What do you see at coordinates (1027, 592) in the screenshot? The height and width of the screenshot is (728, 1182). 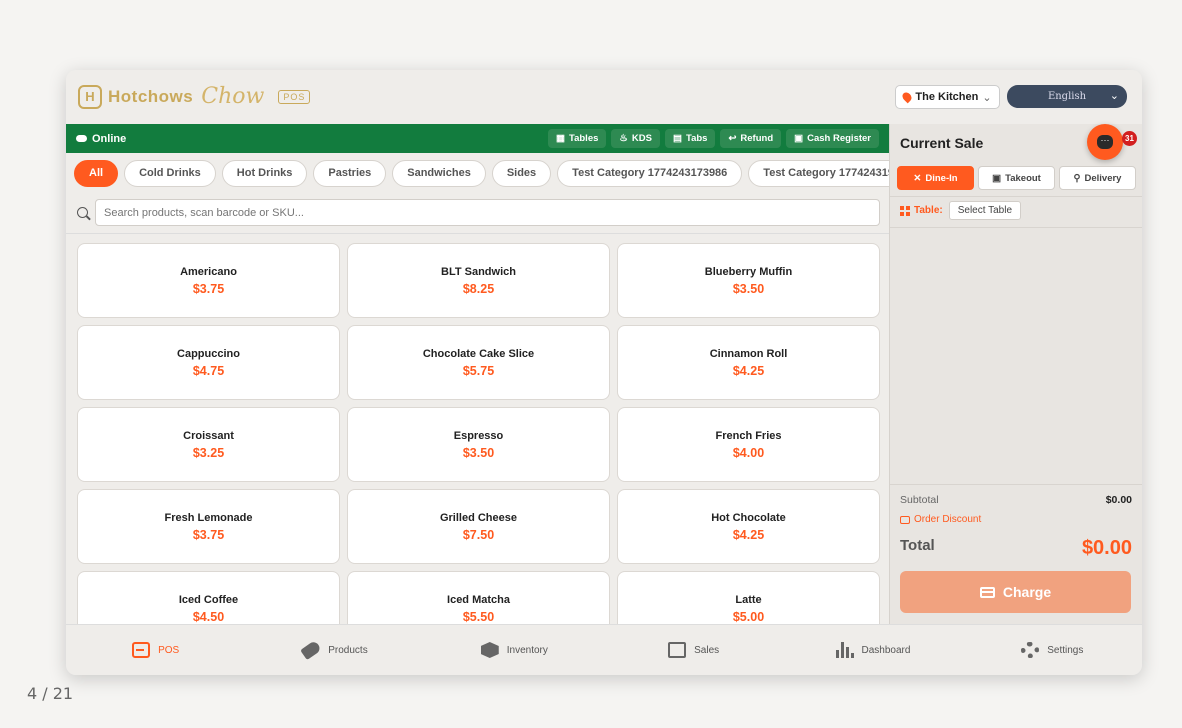 I see `charge-label: Charge` at bounding box center [1027, 592].